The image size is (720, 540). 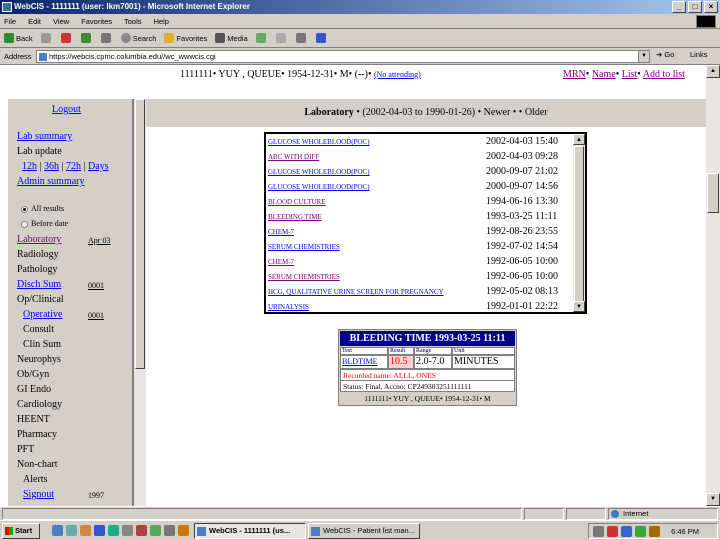 I want to click on lab-result-link: BLOOD CULTURE, so click(x=297, y=202).